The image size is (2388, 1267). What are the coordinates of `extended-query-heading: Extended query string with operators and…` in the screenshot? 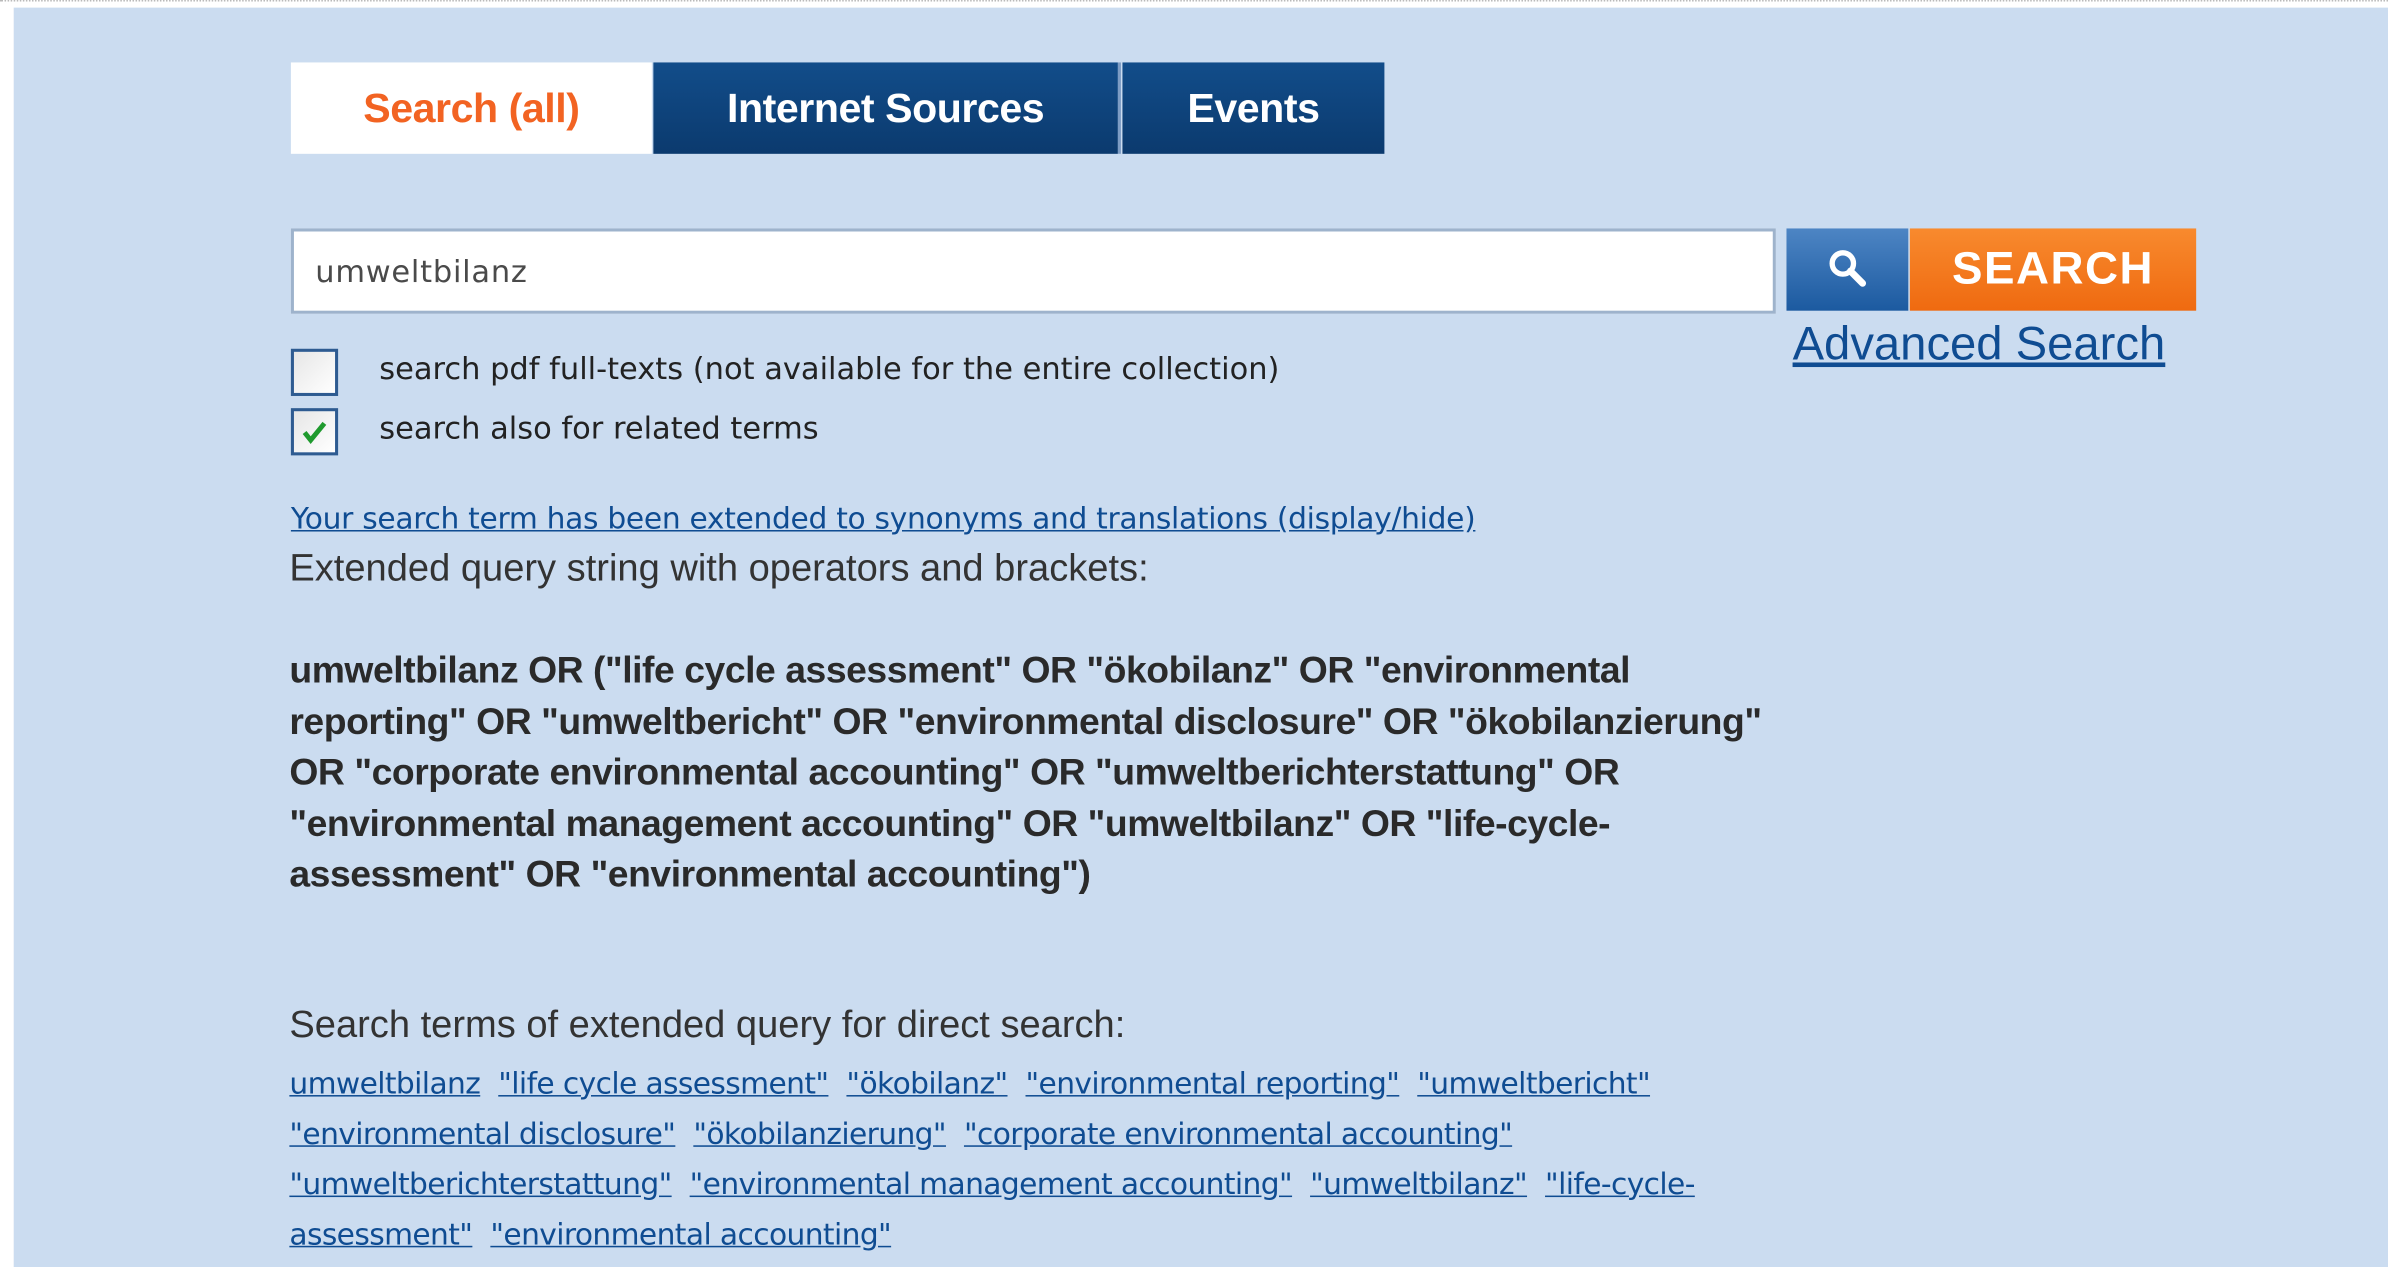 It's located at (719, 568).